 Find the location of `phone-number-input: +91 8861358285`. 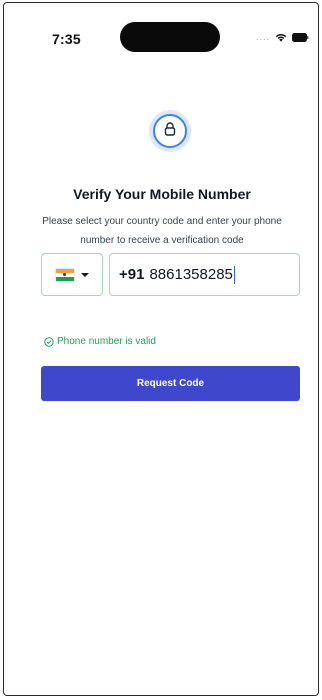

phone-number-input: +91 8861358285 is located at coordinates (204, 274).